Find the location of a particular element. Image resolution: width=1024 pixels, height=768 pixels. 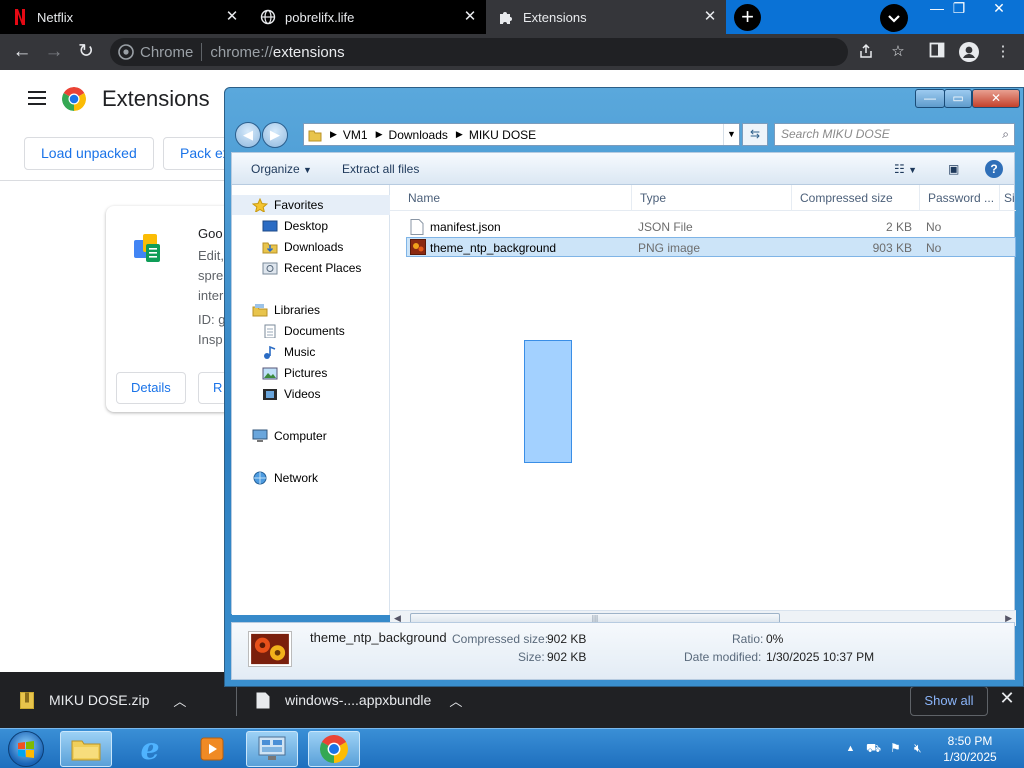

column-size: Si is located at coordinates (1008, 198).